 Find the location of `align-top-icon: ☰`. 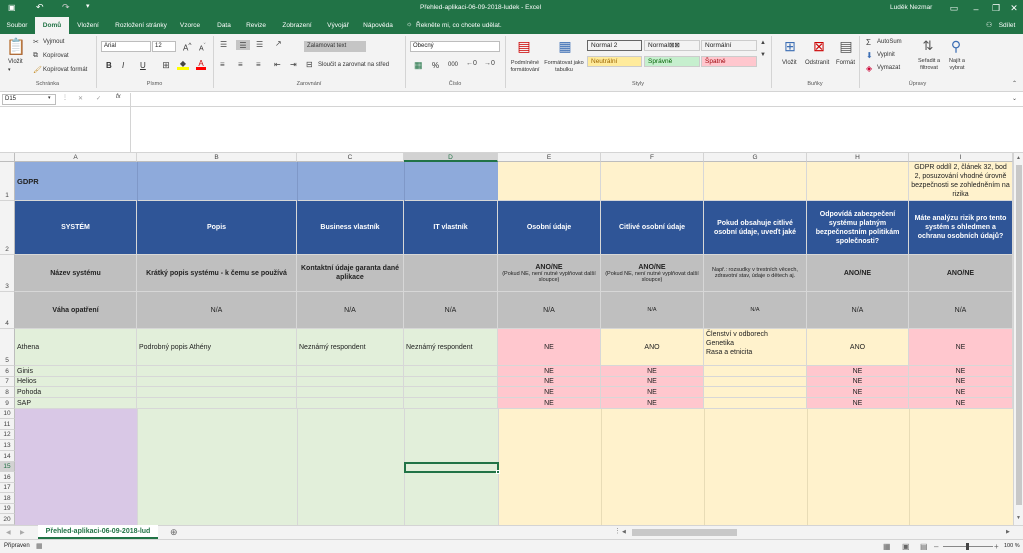

align-top-icon: ☰ is located at coordinates (223, 44).